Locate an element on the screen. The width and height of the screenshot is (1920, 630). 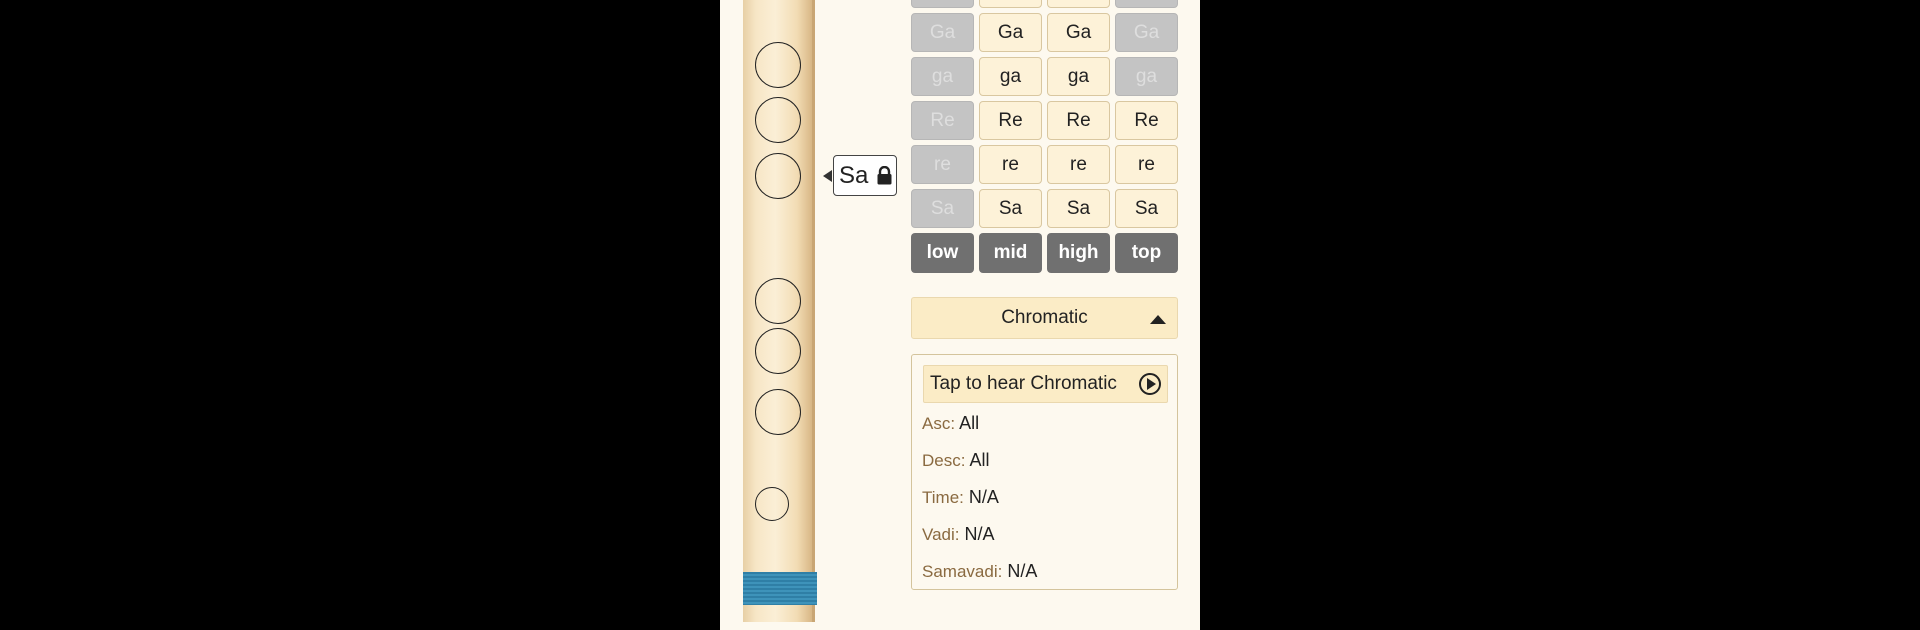
note-button-Ga-top: Ga is located at coordinates (1146, 32).